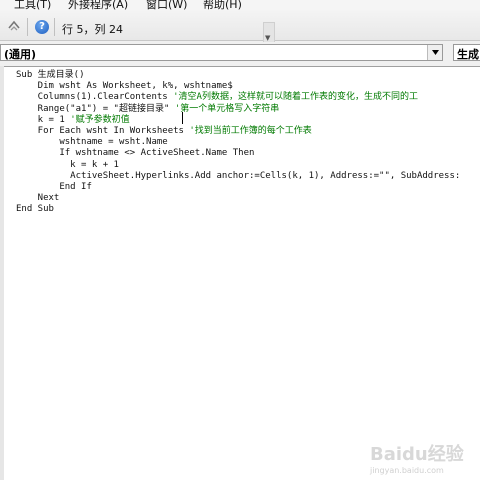  I want to click on object-combo-dropdown, so click(434, 52).